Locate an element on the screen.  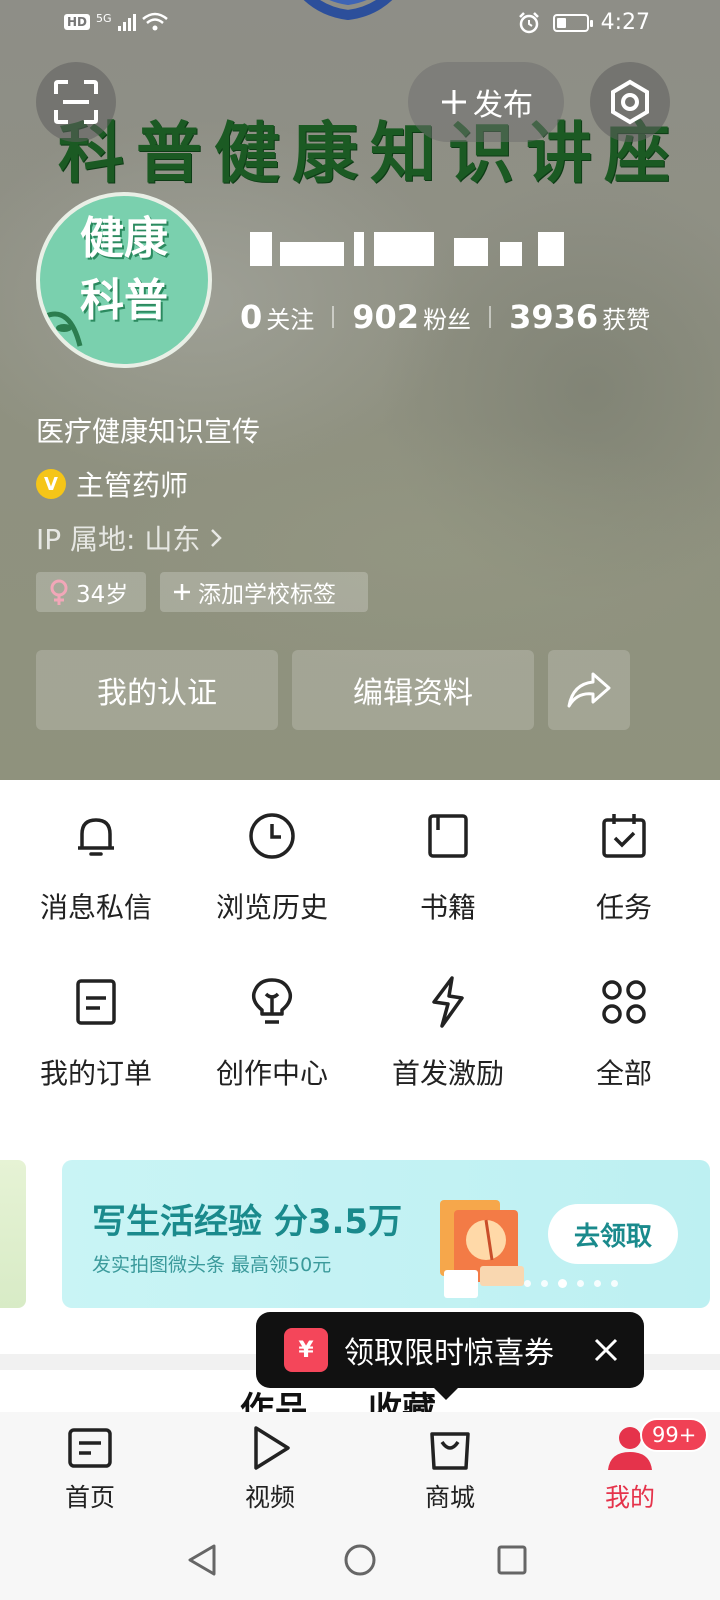
stat-following: 0 关注 is located at coordinates (277, 317).